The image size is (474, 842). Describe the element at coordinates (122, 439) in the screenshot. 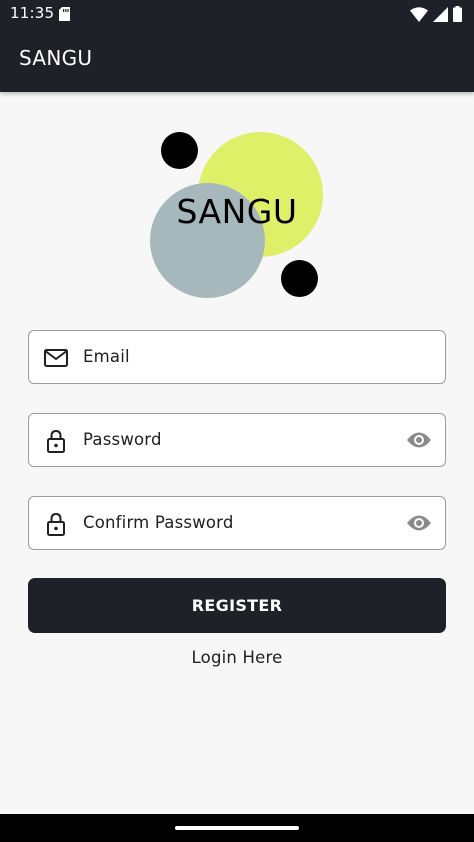

I see `password-placeholder: Password` at that location.